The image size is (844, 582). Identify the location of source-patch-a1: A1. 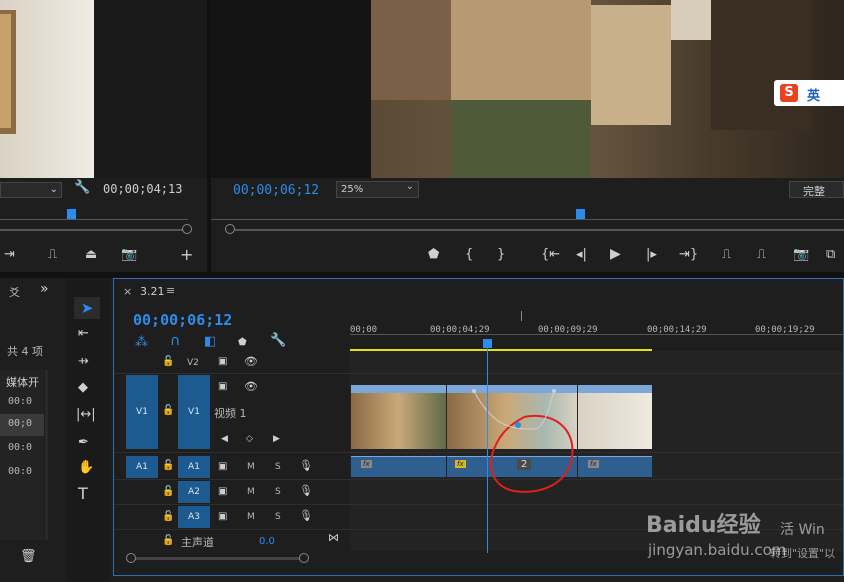
(194, 467).